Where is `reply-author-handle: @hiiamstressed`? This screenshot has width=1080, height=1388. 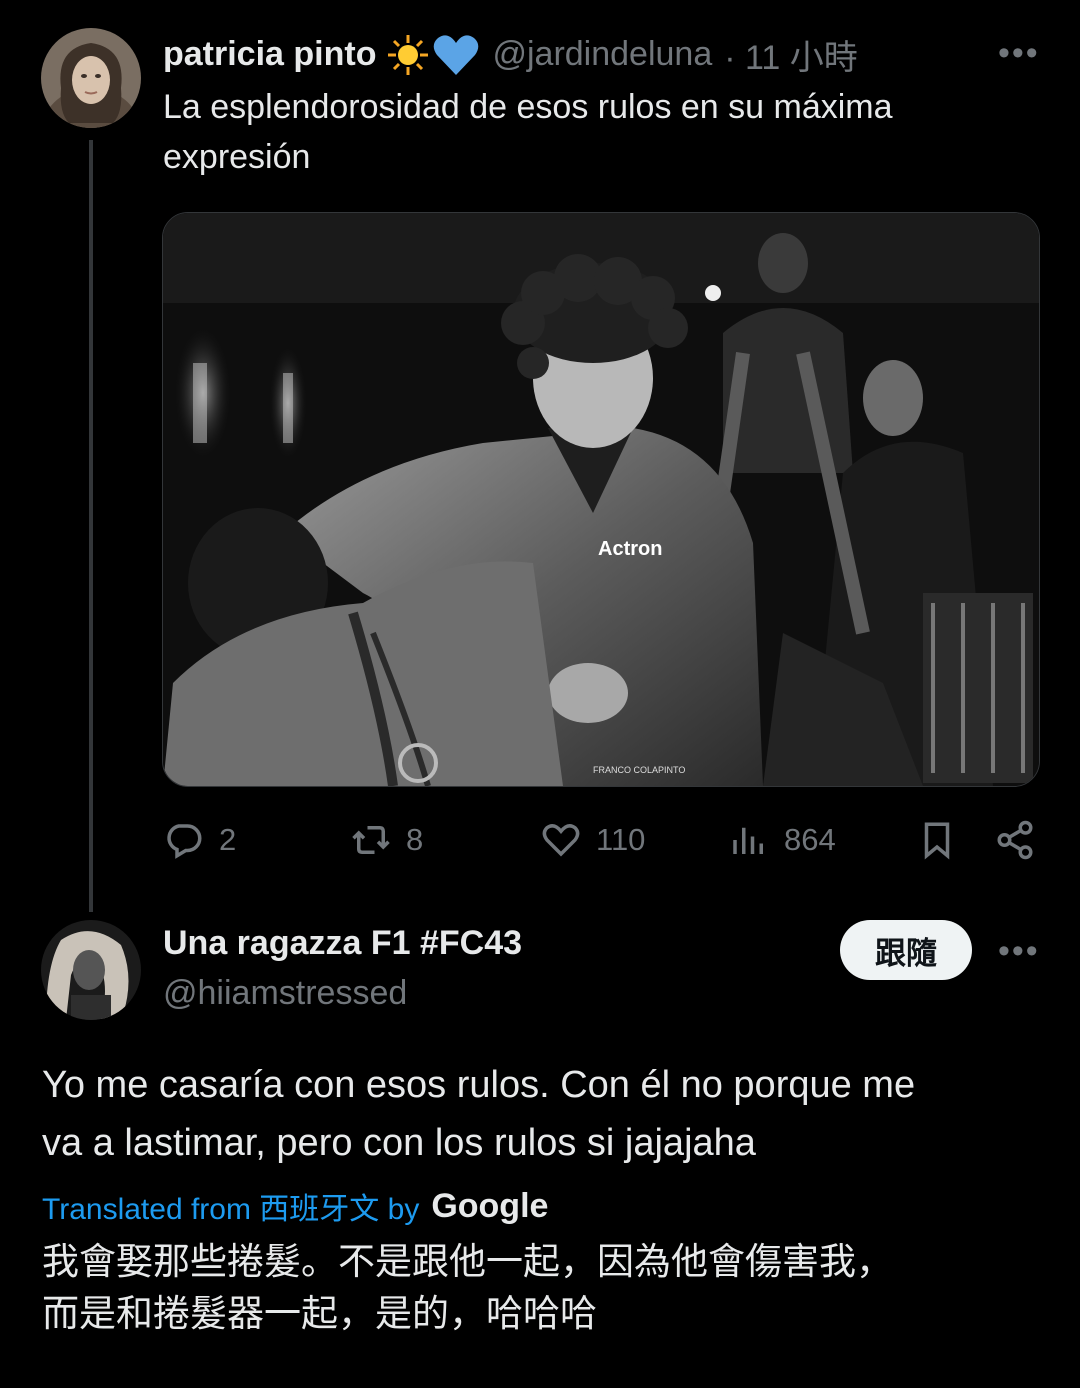
reply-author-handle: @hiiamstressed is located at coordinates (285, 993).